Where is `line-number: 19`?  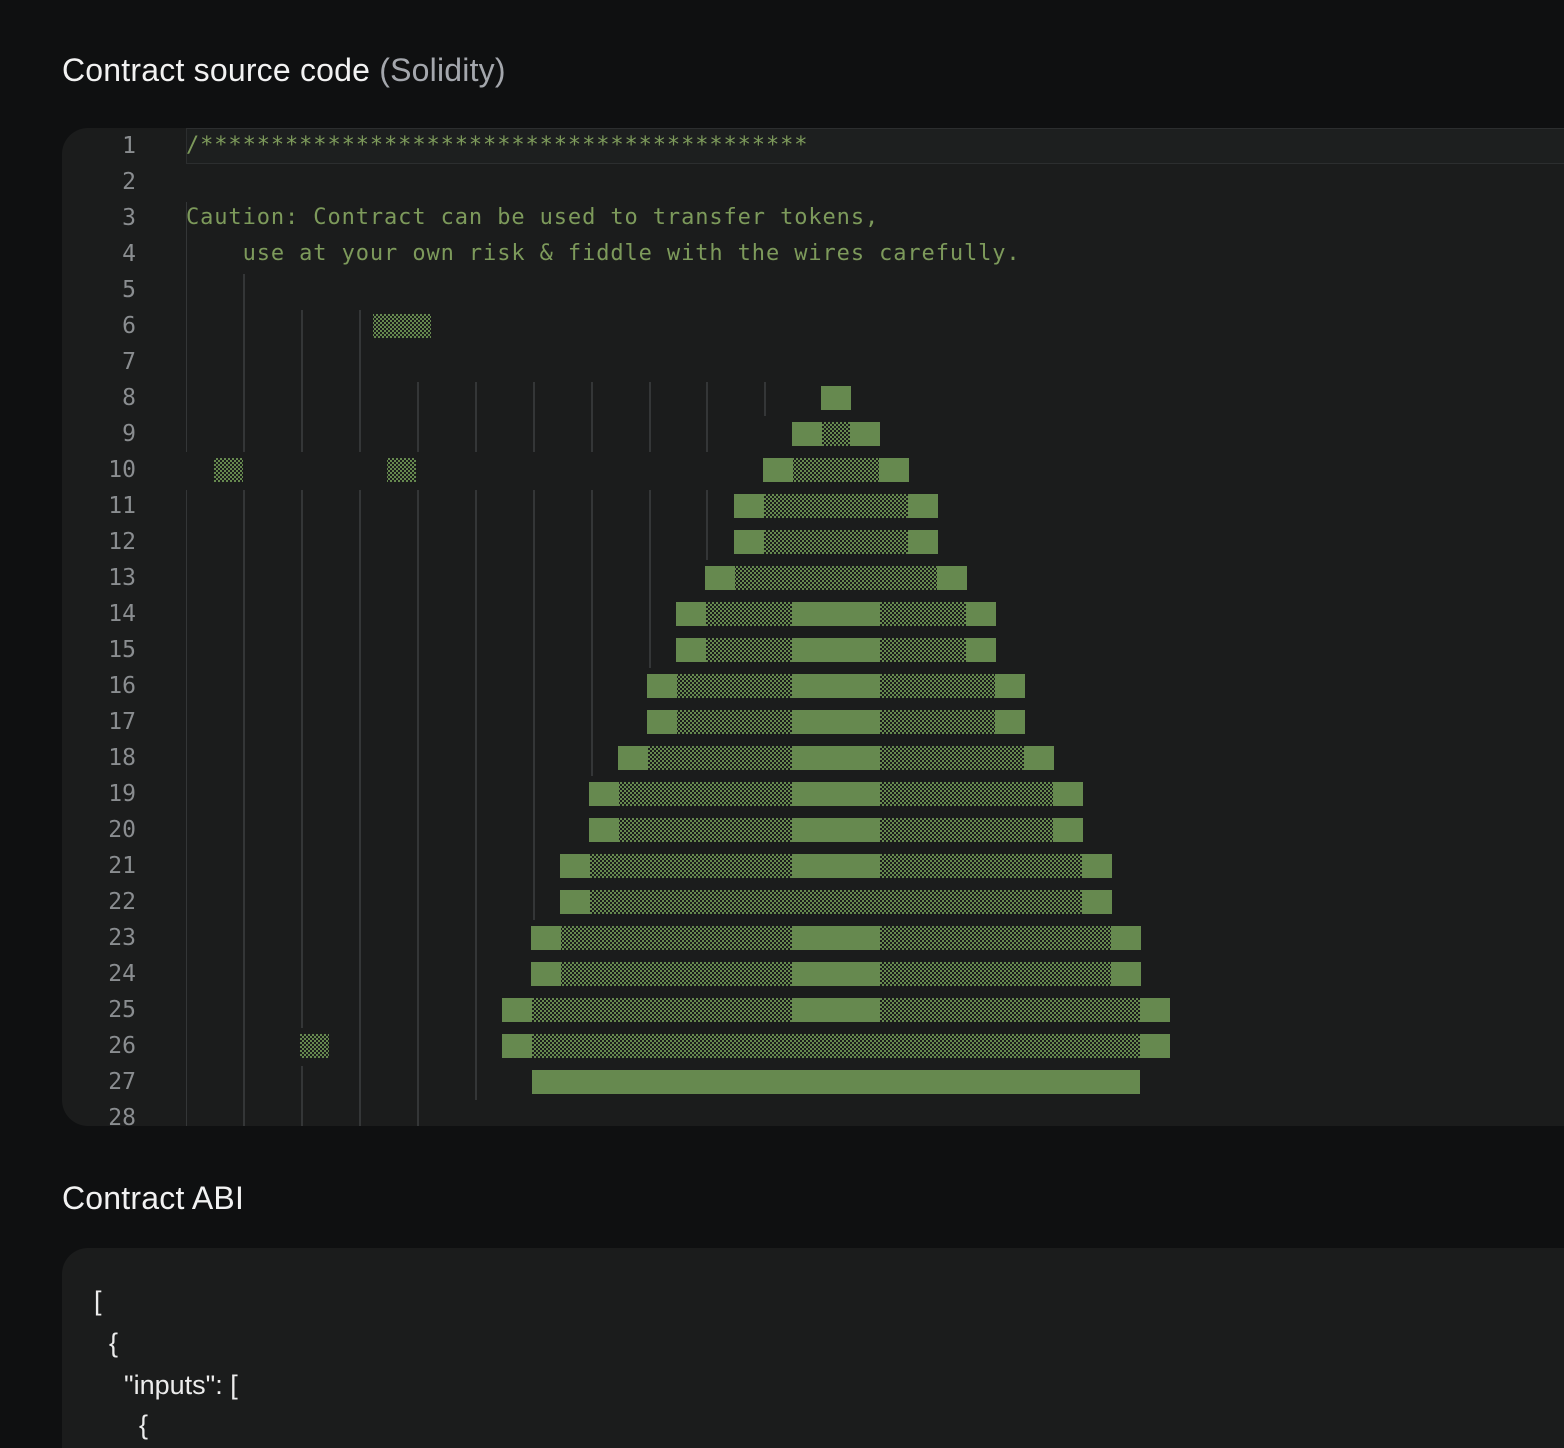 line-number: 19 is located at coordinates (122, 794).